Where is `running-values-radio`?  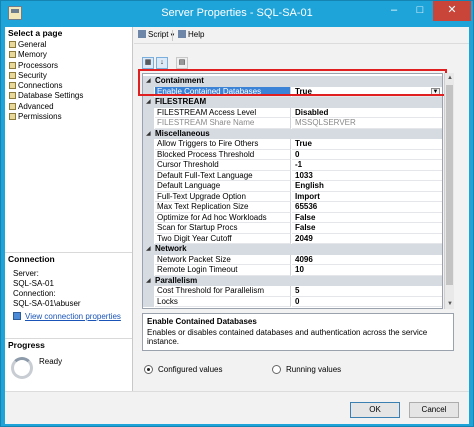
running-values-radio is located at coordinates (276, 369).